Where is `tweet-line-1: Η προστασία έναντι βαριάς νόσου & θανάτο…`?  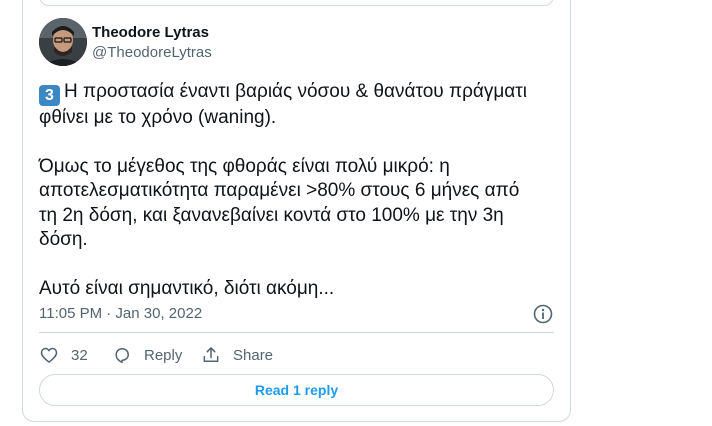 tweet-line-1: Η προστασία έναντι βαριάς νόσου & θανάτο… is located at coordinates (283, 104).